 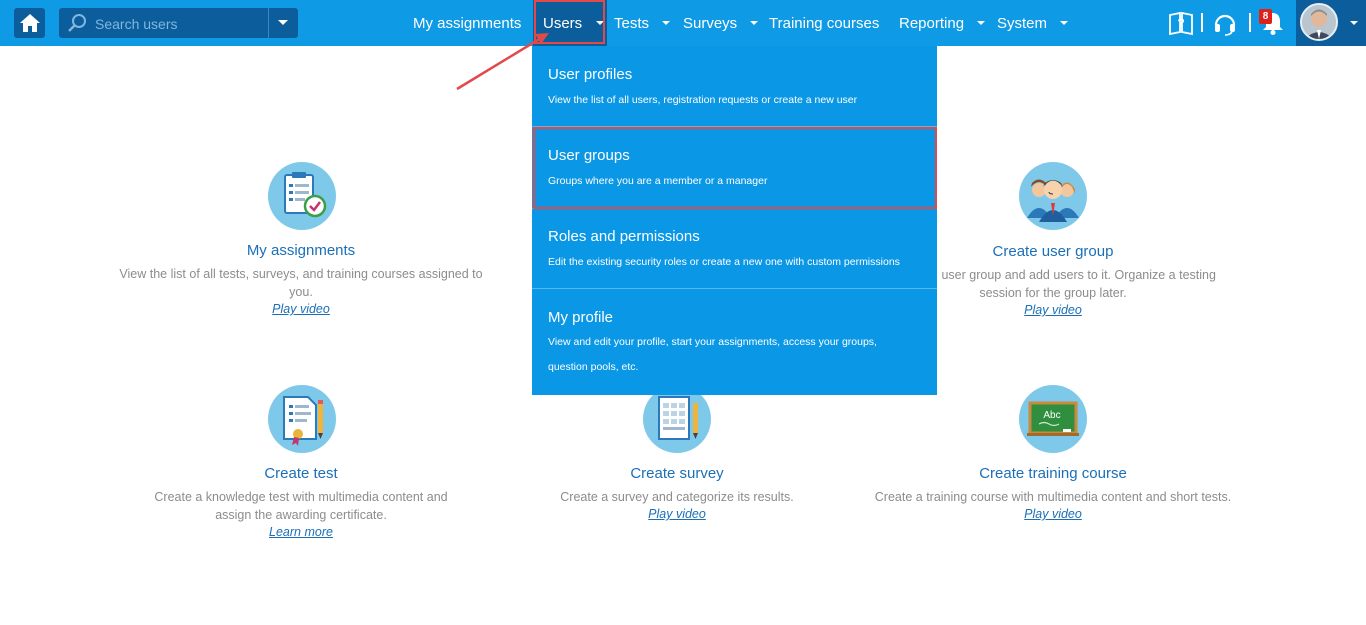 I want to click on clipboard-check-icon, so click(x=305, y=195).